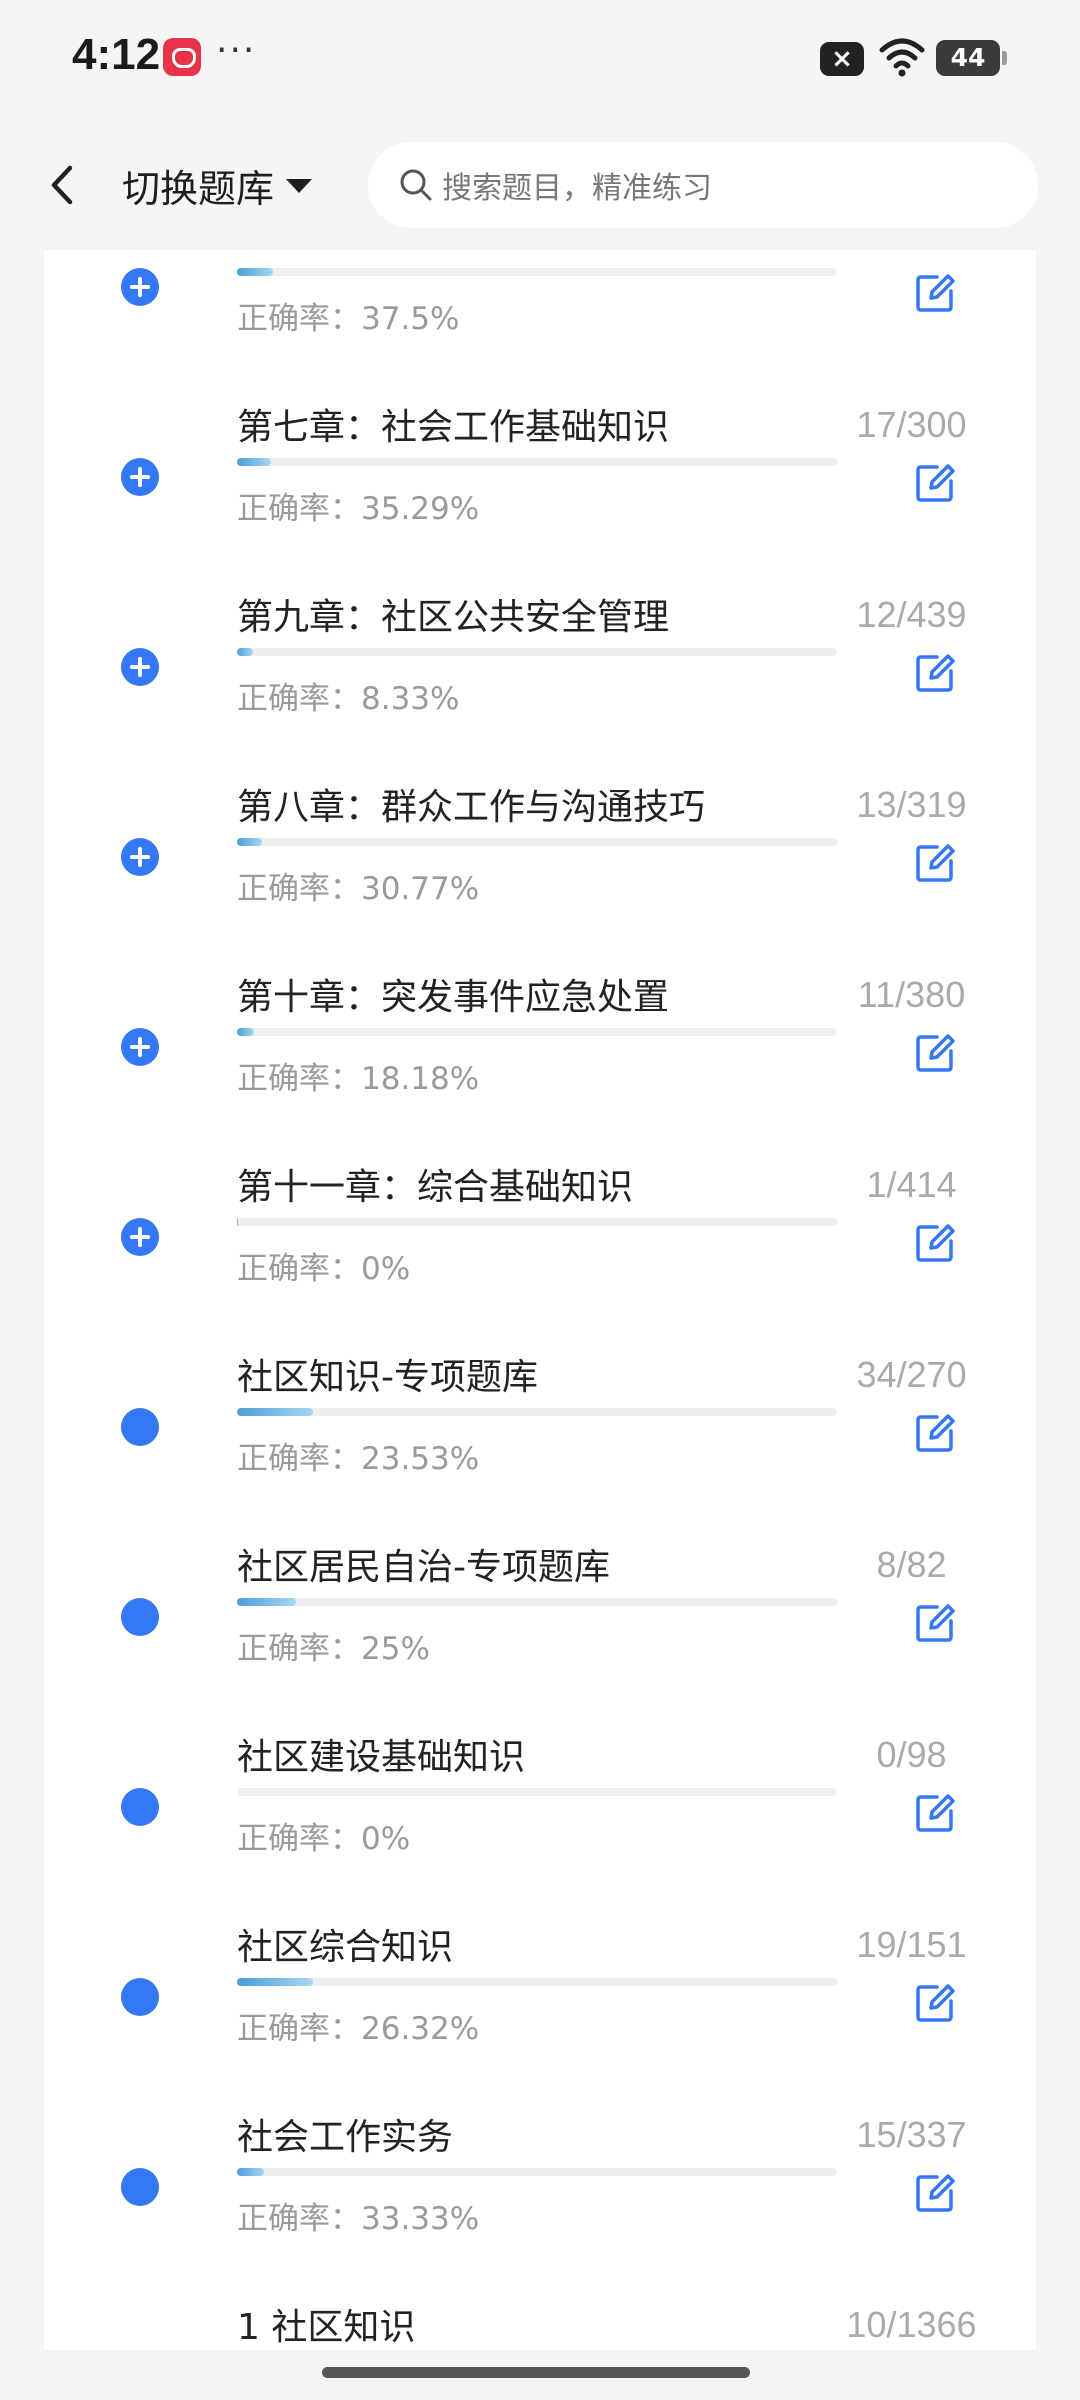 The image size is (1080, 2400). Describe the element at coordinates (198, 188) in the screenshot. I see `question-bank-switch-label: 切换题库` at that location.